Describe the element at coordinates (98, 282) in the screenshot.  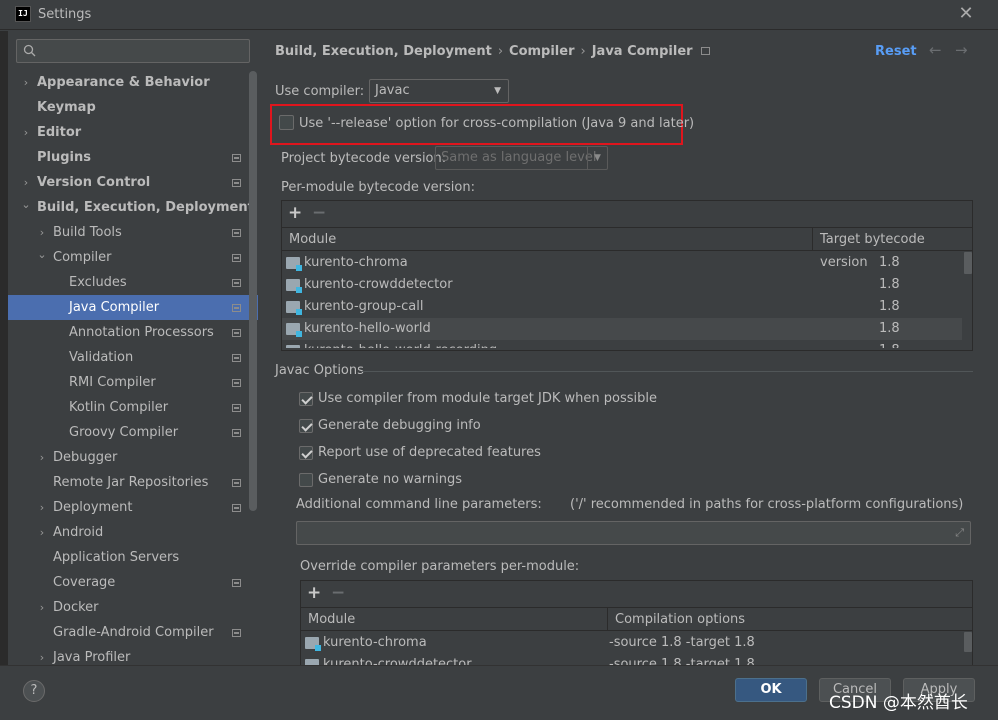
I see `sidebar-item-label: Excludes` at that location.